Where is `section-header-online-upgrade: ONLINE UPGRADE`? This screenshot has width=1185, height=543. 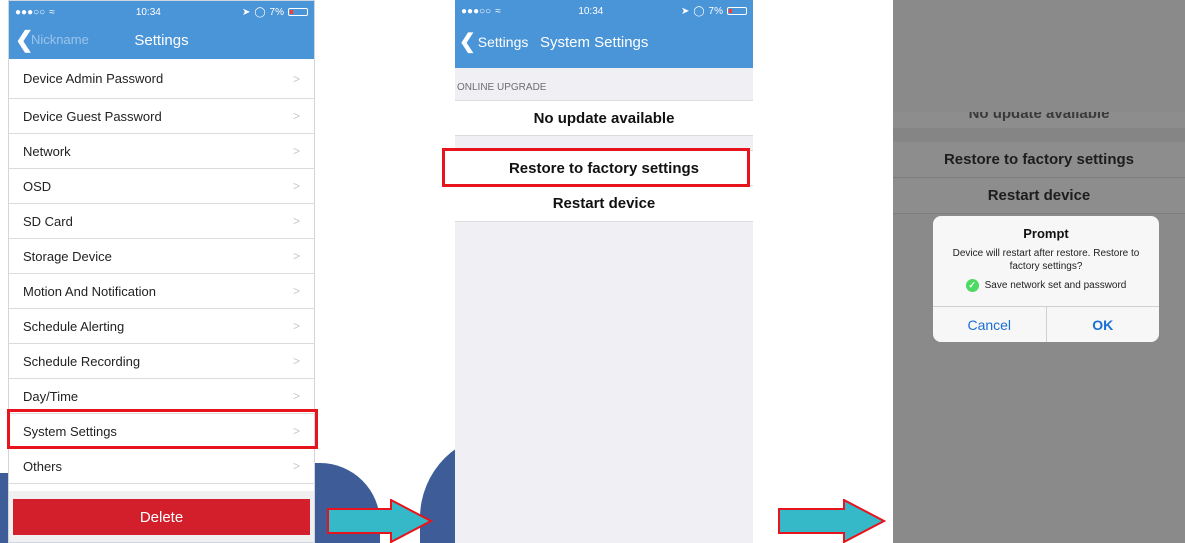
section-header-online-upgrade: ONLINE UPGRADE is located at coordinates (502, 87).